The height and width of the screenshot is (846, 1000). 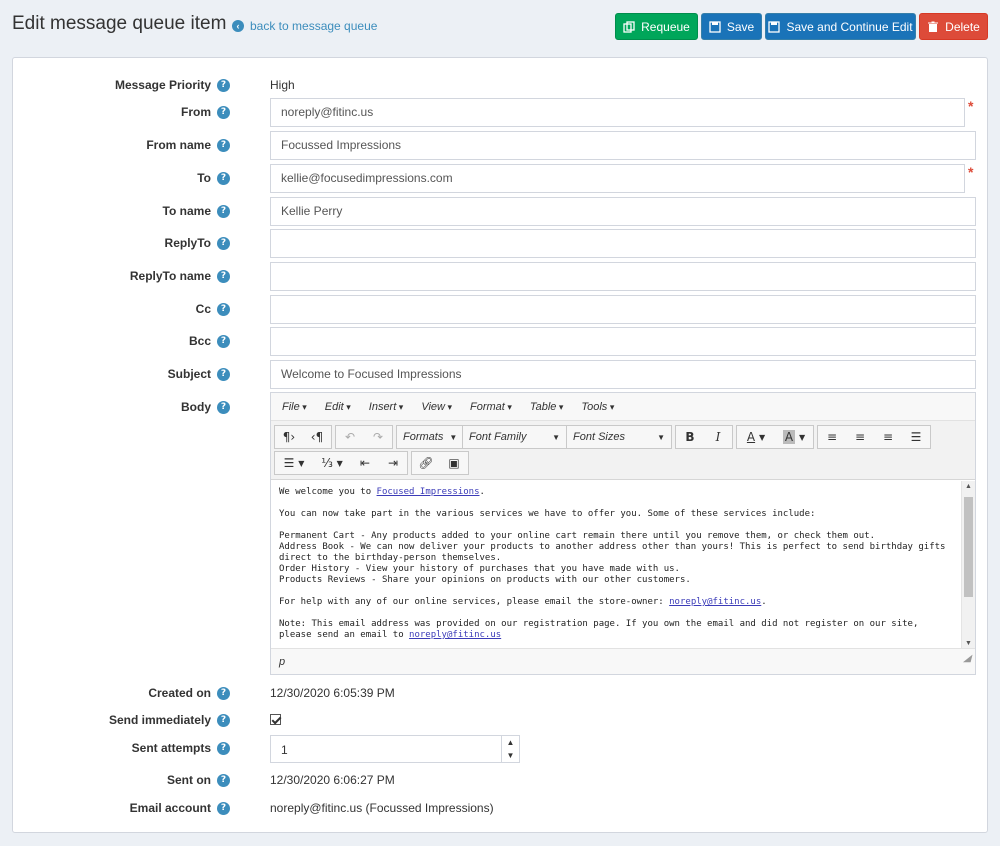 What do you see at coordinates (968, 486) in the screenshot?
I see `scroll-up-icon: ▲` at bounding box center [968, 486].